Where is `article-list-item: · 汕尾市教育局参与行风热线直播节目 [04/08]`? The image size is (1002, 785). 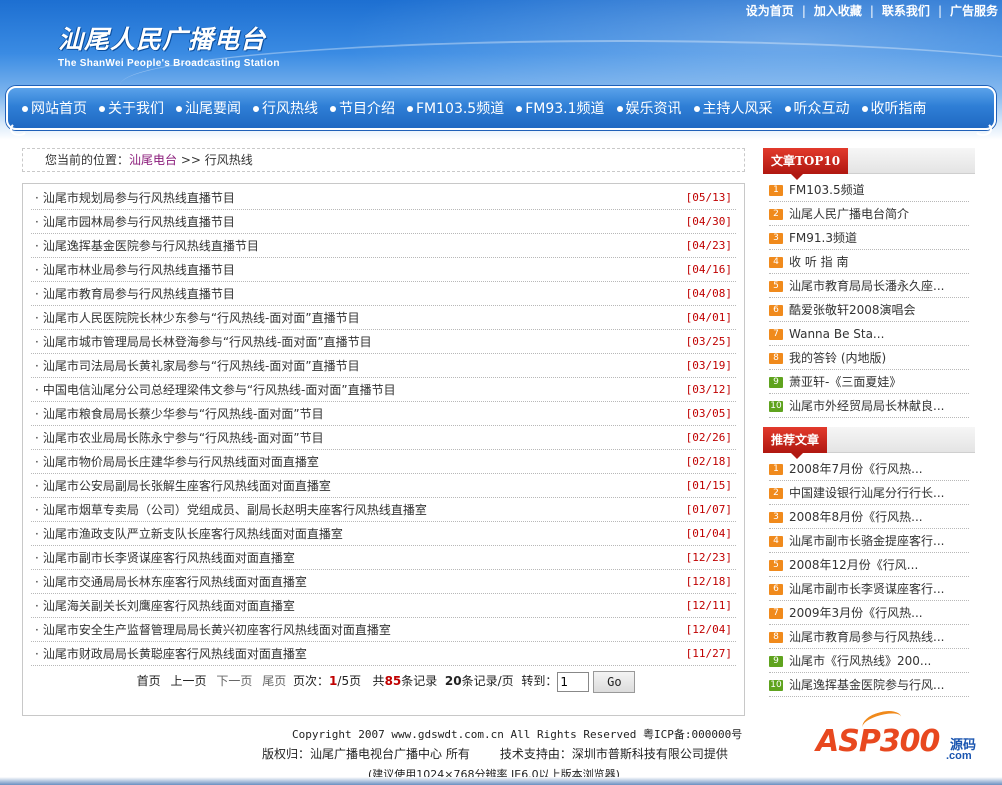 article-list-item: · 汕尾市教育局参与行风热线直播节目 [04/08] is located at coordinates (383, 294).